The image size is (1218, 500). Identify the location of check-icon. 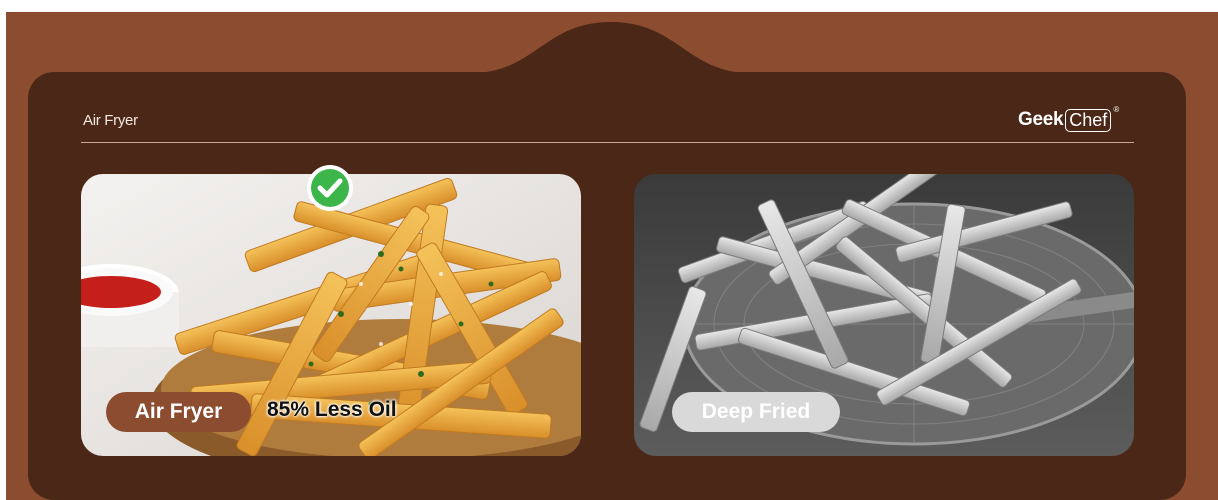
(330, 188).